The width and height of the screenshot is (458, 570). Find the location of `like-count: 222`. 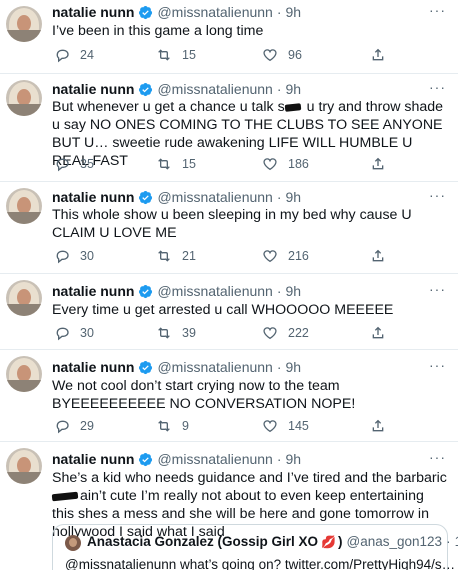

like-count: 222 is located at coordinates (298, 333).